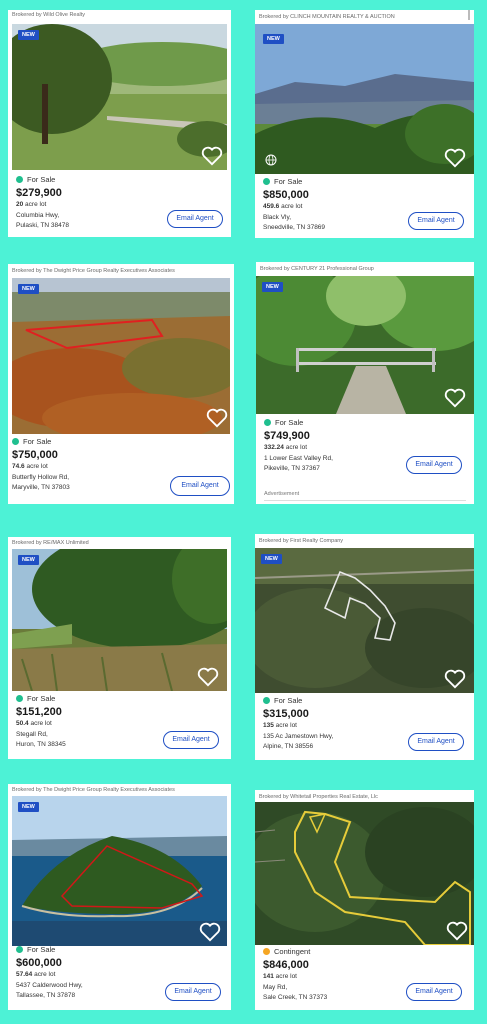 Image resolution: width=487 pixels, height=1024 pixels. I want to click on listing-price: $850,000, so click(286, 195).